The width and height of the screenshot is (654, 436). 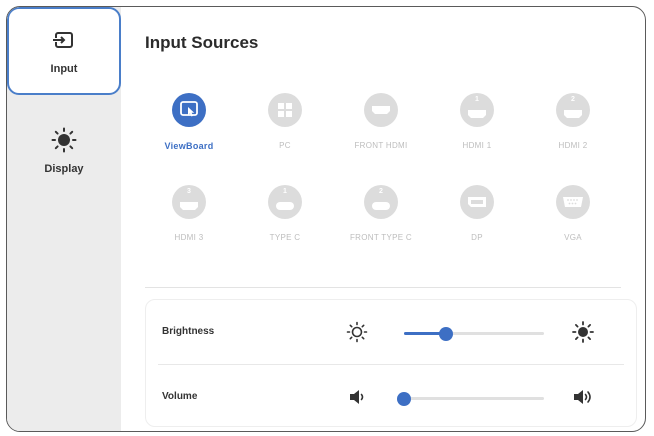 What do you see at coordinates (188, 331) in the screenshot?
I see `brightness-label: Brightness` at bounding box center [188, 331].